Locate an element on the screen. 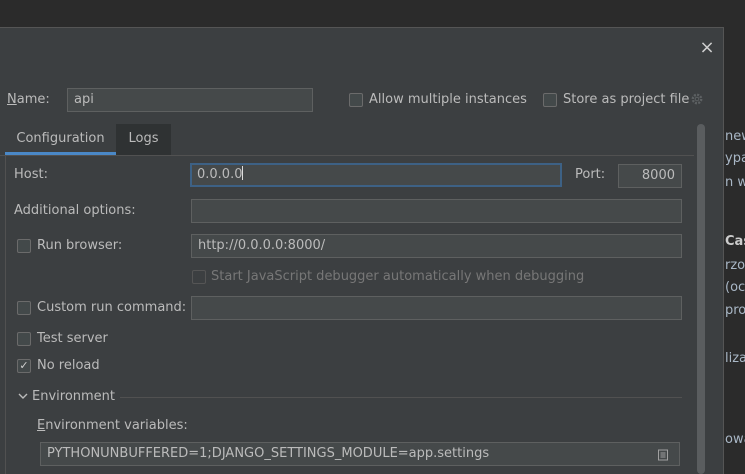 This screenshot has height=474, width=745. background-text: pro is located at coordinates (735, 310).